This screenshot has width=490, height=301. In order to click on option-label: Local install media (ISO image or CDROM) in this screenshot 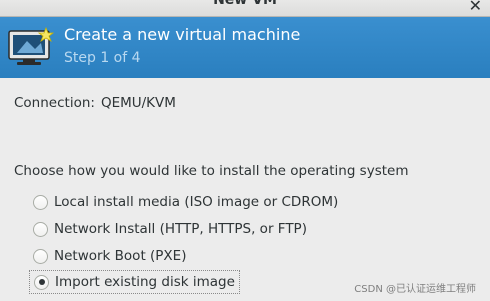, I will do `click(196, 202)`.